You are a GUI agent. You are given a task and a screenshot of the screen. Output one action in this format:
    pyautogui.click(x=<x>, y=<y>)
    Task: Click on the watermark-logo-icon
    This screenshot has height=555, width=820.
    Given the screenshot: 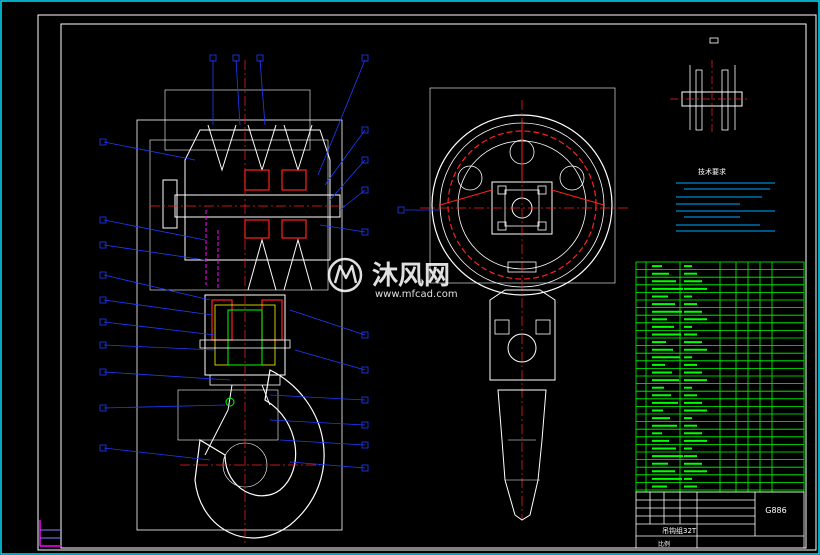 What is the action you would take?
    pyautogui.click(x=345, y=275)
    